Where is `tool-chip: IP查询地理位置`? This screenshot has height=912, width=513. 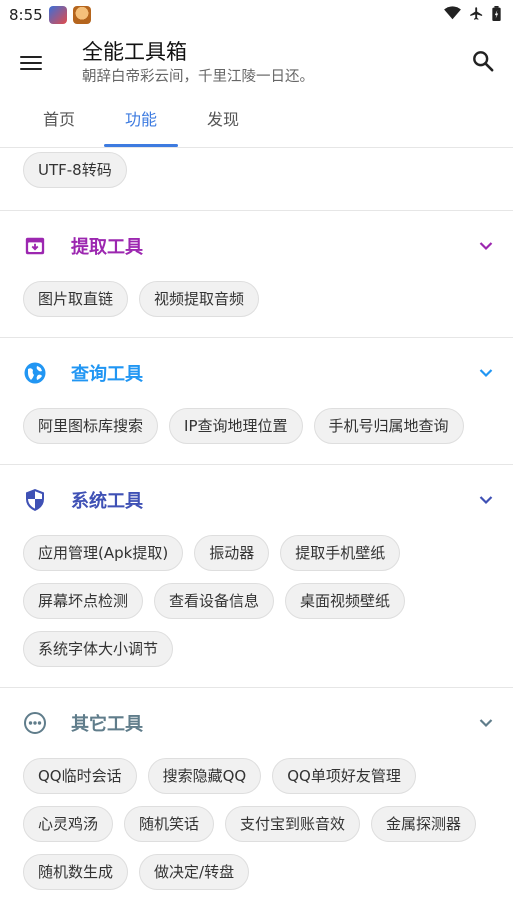
tool-chip: IP查询地理位置 is located at coordinates (236, 426).